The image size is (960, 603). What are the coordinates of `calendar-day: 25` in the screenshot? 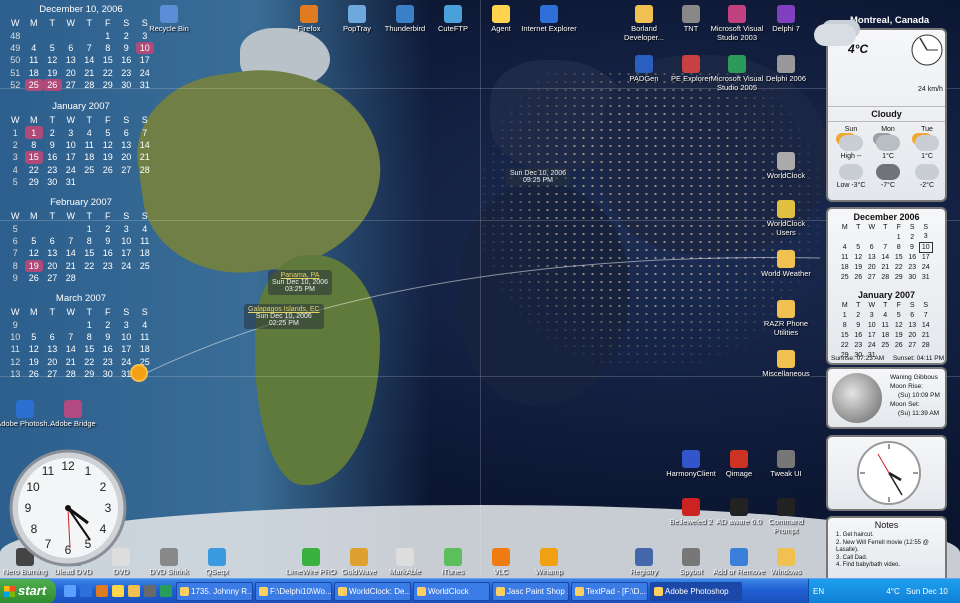 It's located at (886, 345).